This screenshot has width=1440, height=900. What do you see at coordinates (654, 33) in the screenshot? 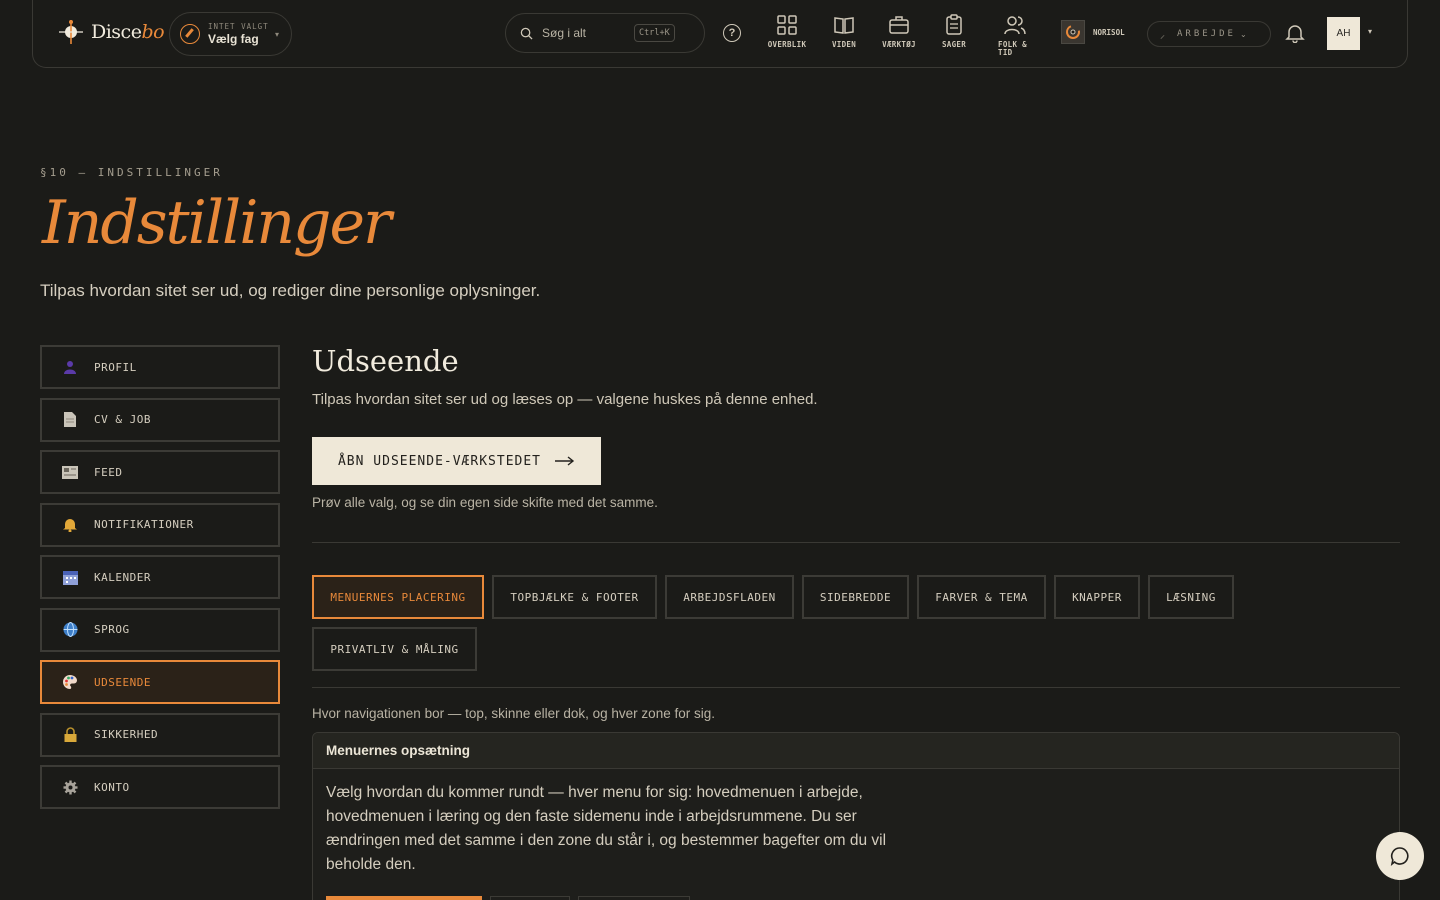
I see `search-shortcut: Ctrl+K` at bounding box center [654, 33].